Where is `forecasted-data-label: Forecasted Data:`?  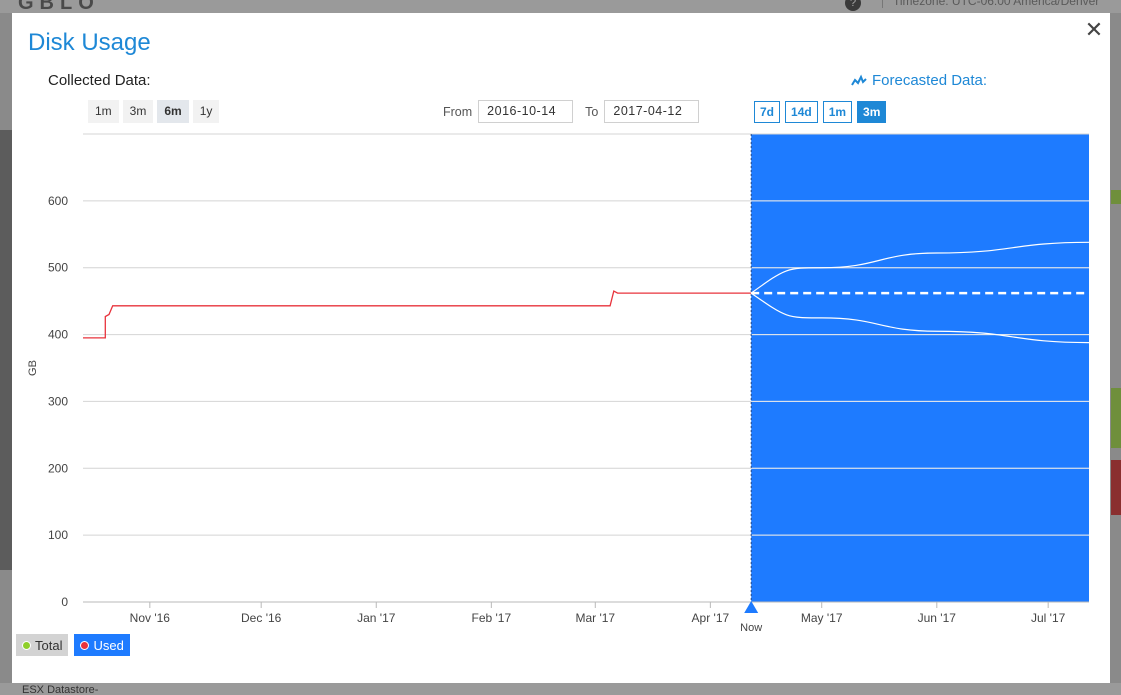 forecasted-data-label: Forecasted Data: is located at coordinates (919, 80).